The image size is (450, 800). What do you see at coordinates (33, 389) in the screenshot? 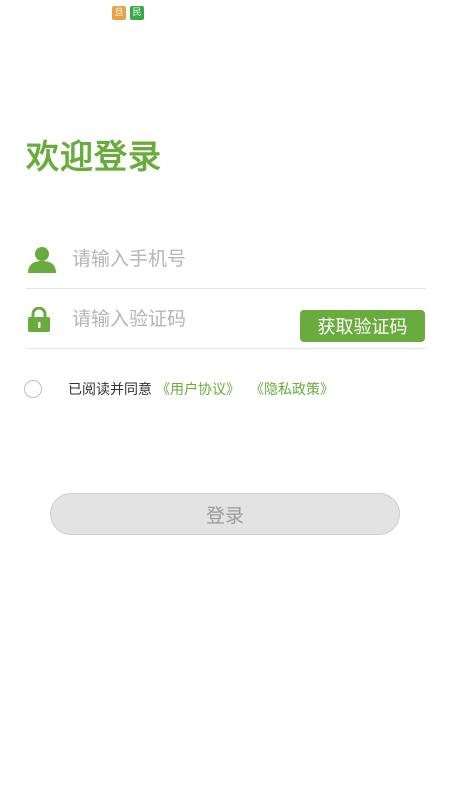
I see `agreement-radio` at bounding box center [33, 389].